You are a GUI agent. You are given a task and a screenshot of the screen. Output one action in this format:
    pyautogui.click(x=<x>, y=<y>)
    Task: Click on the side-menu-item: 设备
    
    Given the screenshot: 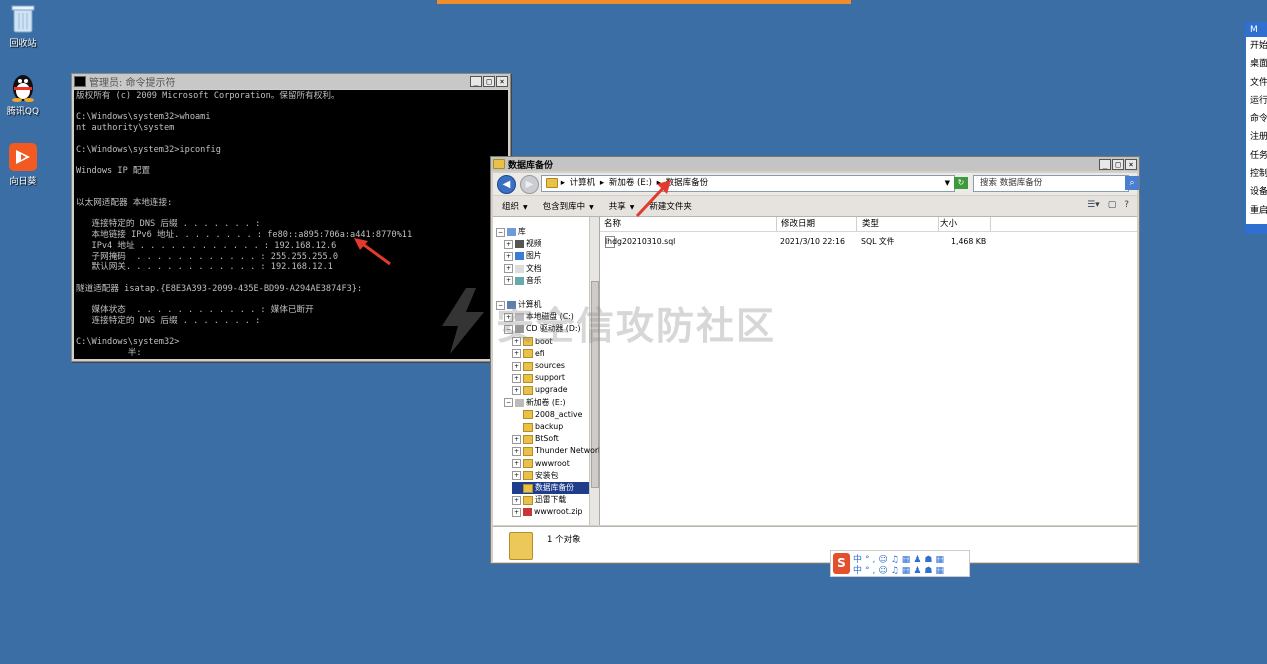 What is the action you would take?
    pyautogui.click(x=1256, y=192)
    